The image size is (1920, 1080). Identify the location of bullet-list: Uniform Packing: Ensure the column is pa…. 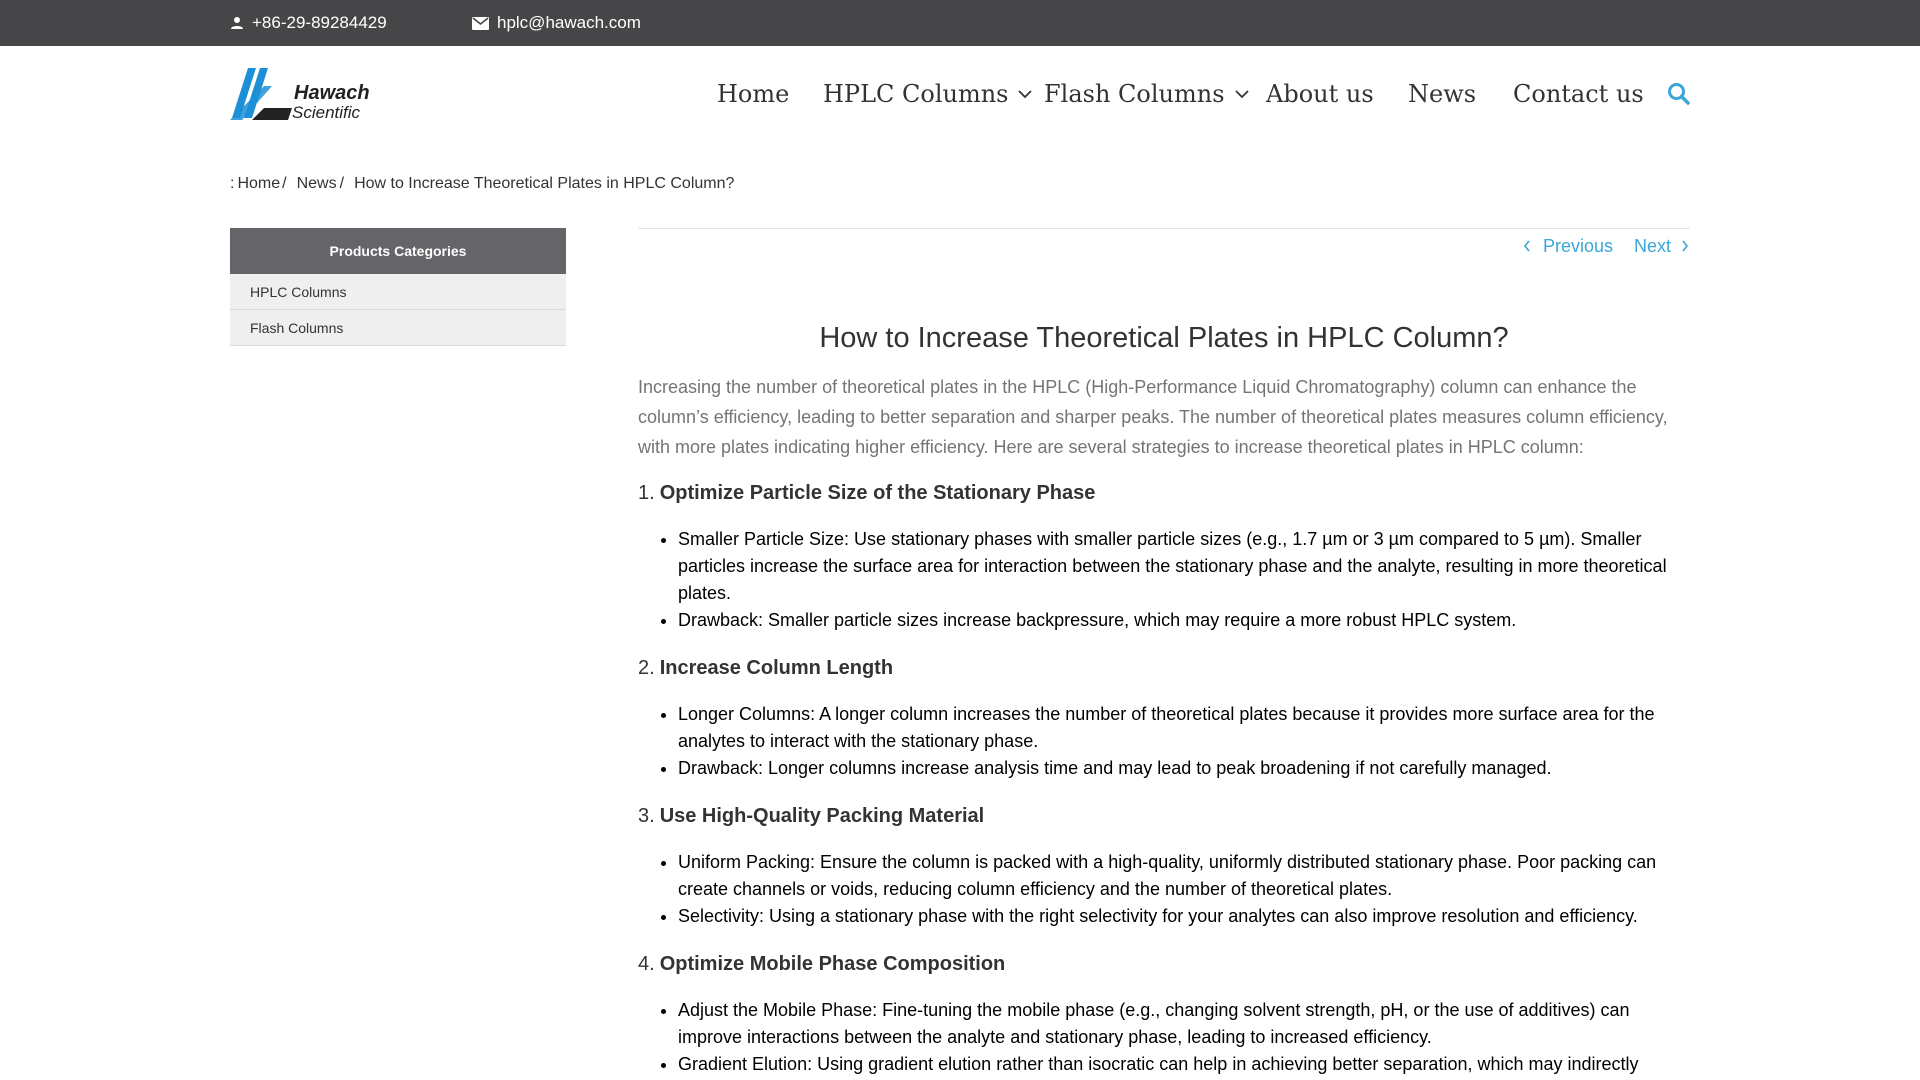
(1164, 889).